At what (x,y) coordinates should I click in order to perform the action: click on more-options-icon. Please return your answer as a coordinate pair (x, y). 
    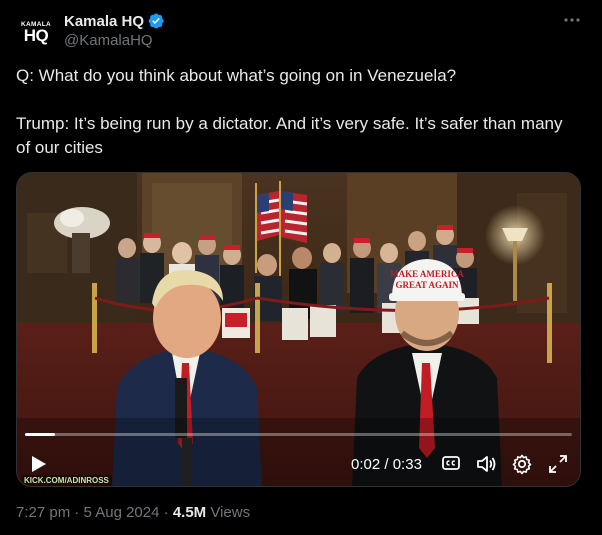
    Looking at the image, I should click on (572, 20).